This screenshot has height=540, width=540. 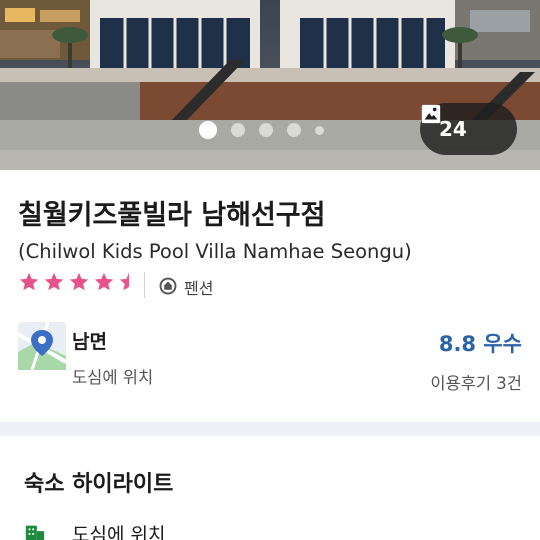 I want to click on location-area: 남면, so click(x=89, y=342).